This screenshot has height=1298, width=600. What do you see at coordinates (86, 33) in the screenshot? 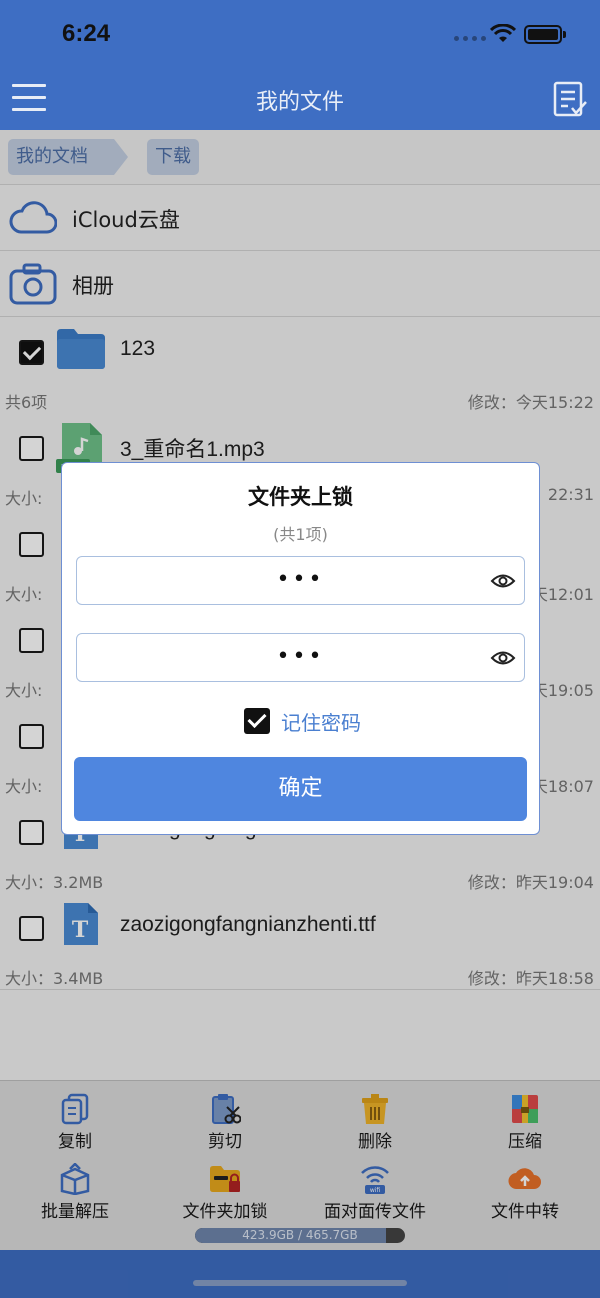
I see `status-time: 6:24` at bounding box center [86, 33].